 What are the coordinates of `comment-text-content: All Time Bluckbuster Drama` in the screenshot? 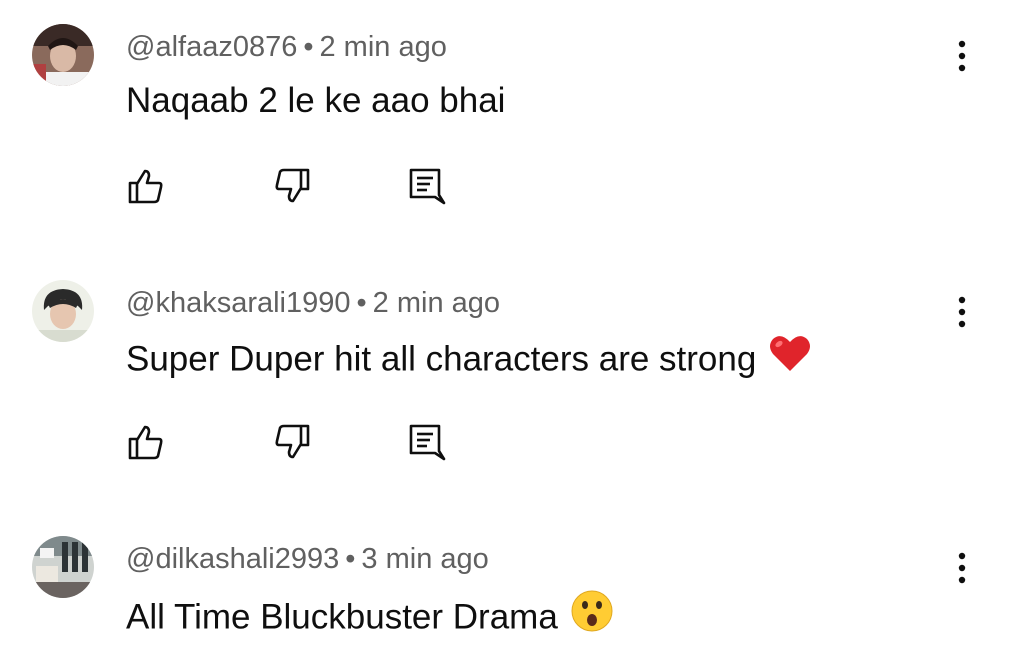 It's located at (342, 617).